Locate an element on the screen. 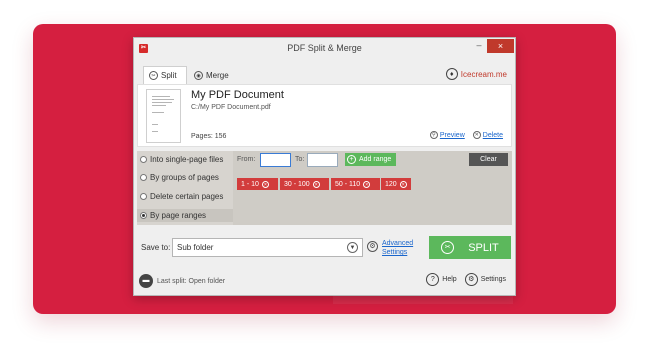  add-range-label: Add range is located at coordinates (375, 159).